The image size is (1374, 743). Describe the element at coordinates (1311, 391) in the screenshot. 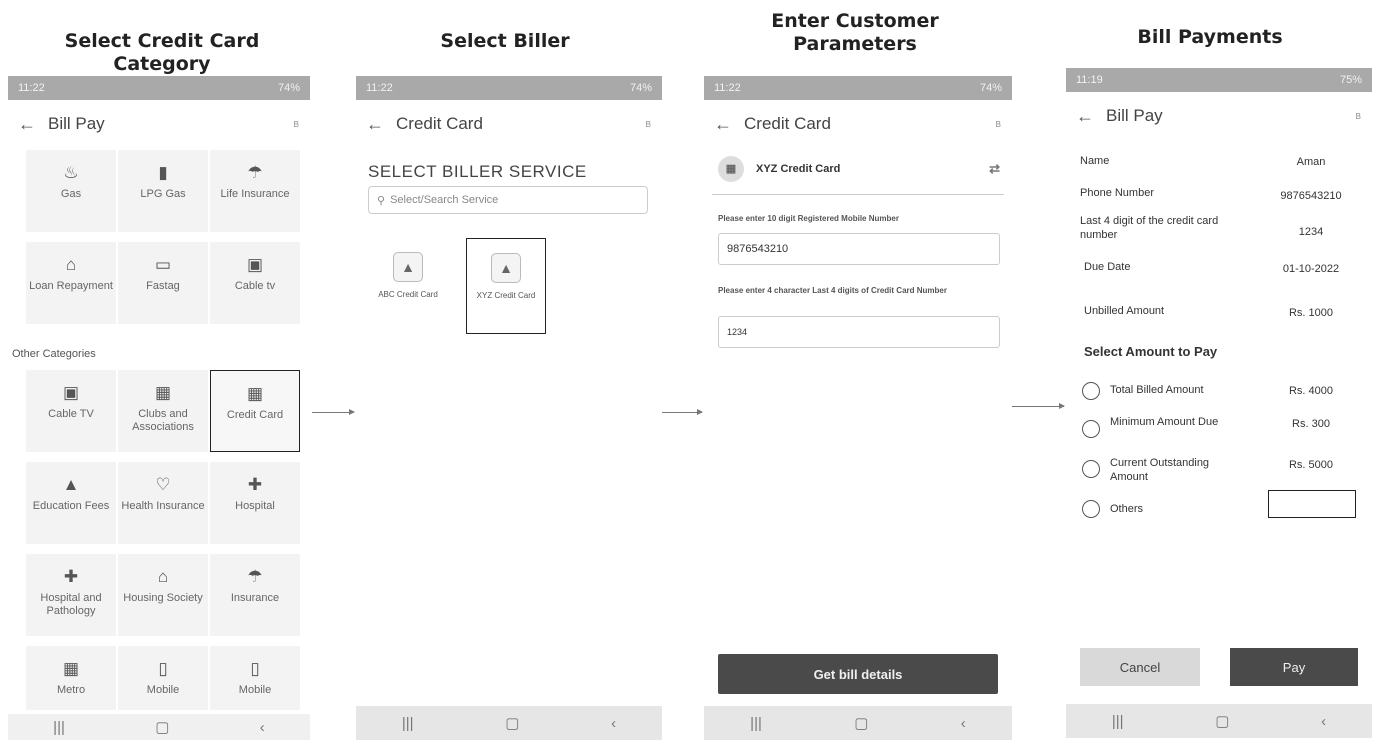

I see `option-total-billed-value: Rs. 4000` at that location.